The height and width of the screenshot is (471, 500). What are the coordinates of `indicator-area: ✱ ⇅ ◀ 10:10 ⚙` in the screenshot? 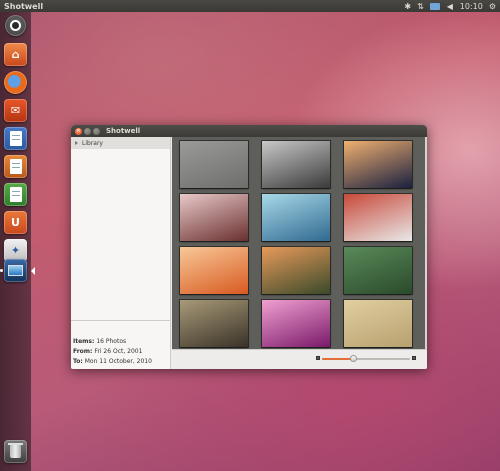 It's located at (450, 6).